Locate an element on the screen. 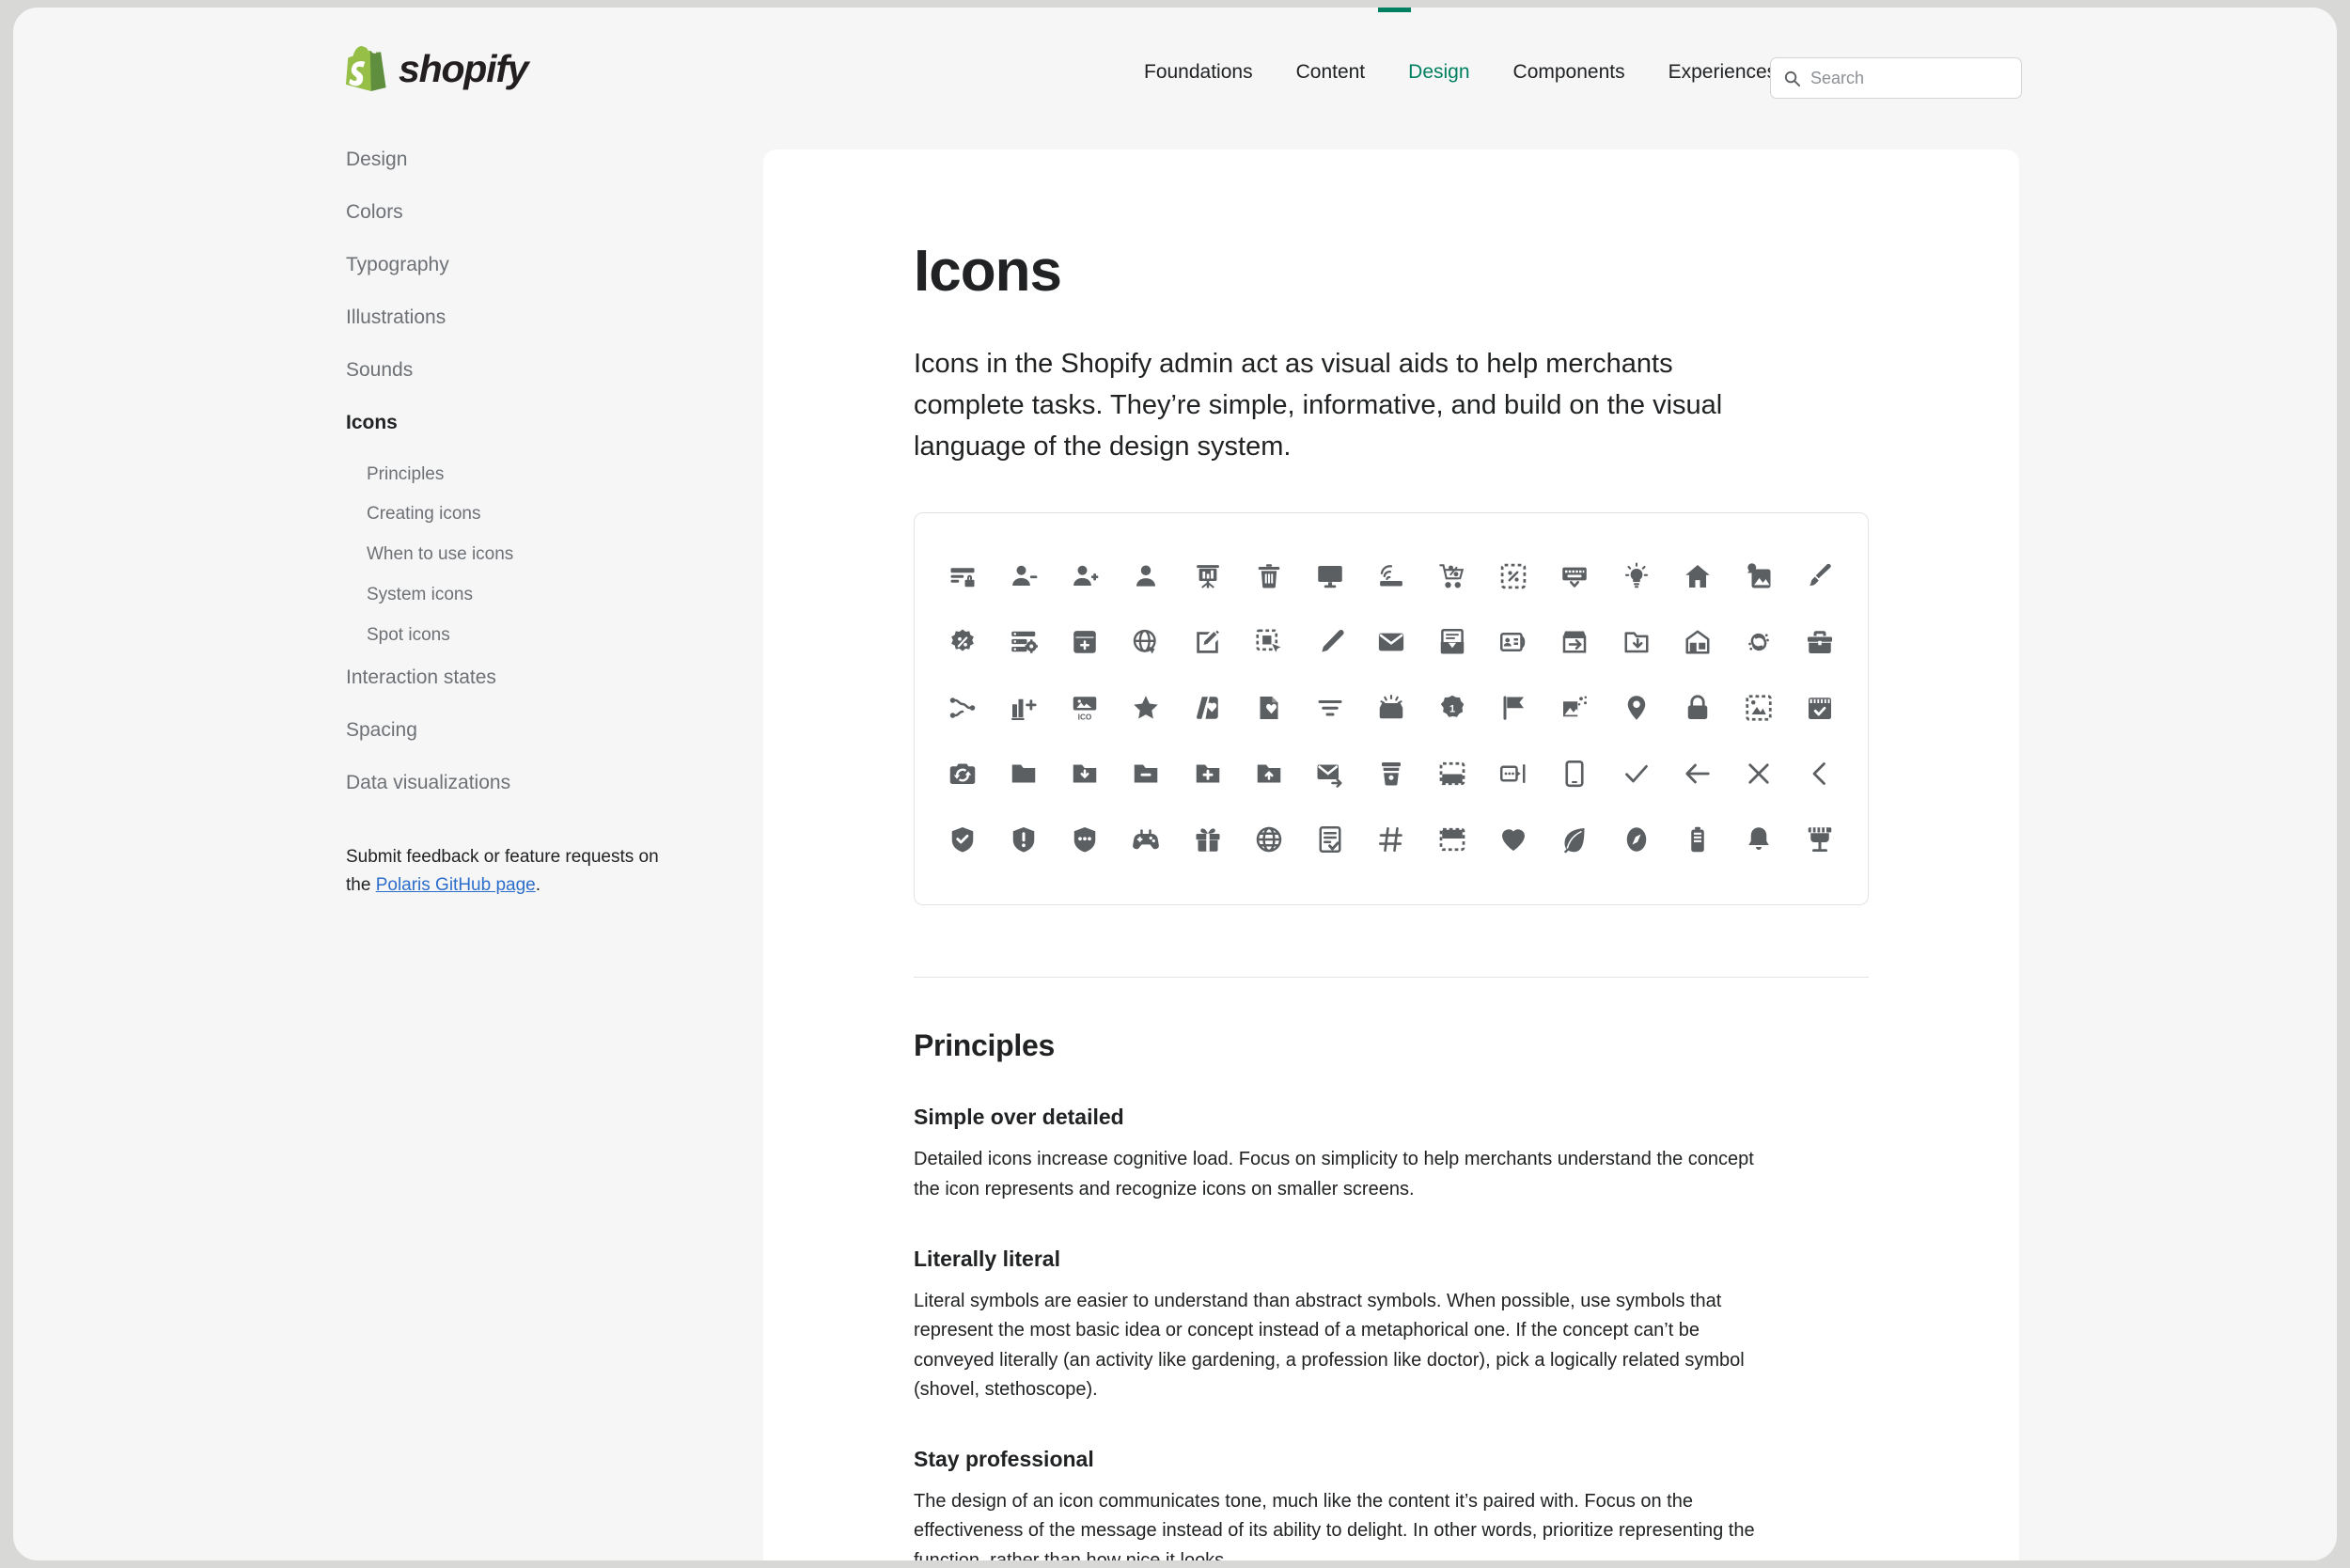 This screenshot has height=1568, width=2350. gift-icon is located at coordinates (1208, 839).